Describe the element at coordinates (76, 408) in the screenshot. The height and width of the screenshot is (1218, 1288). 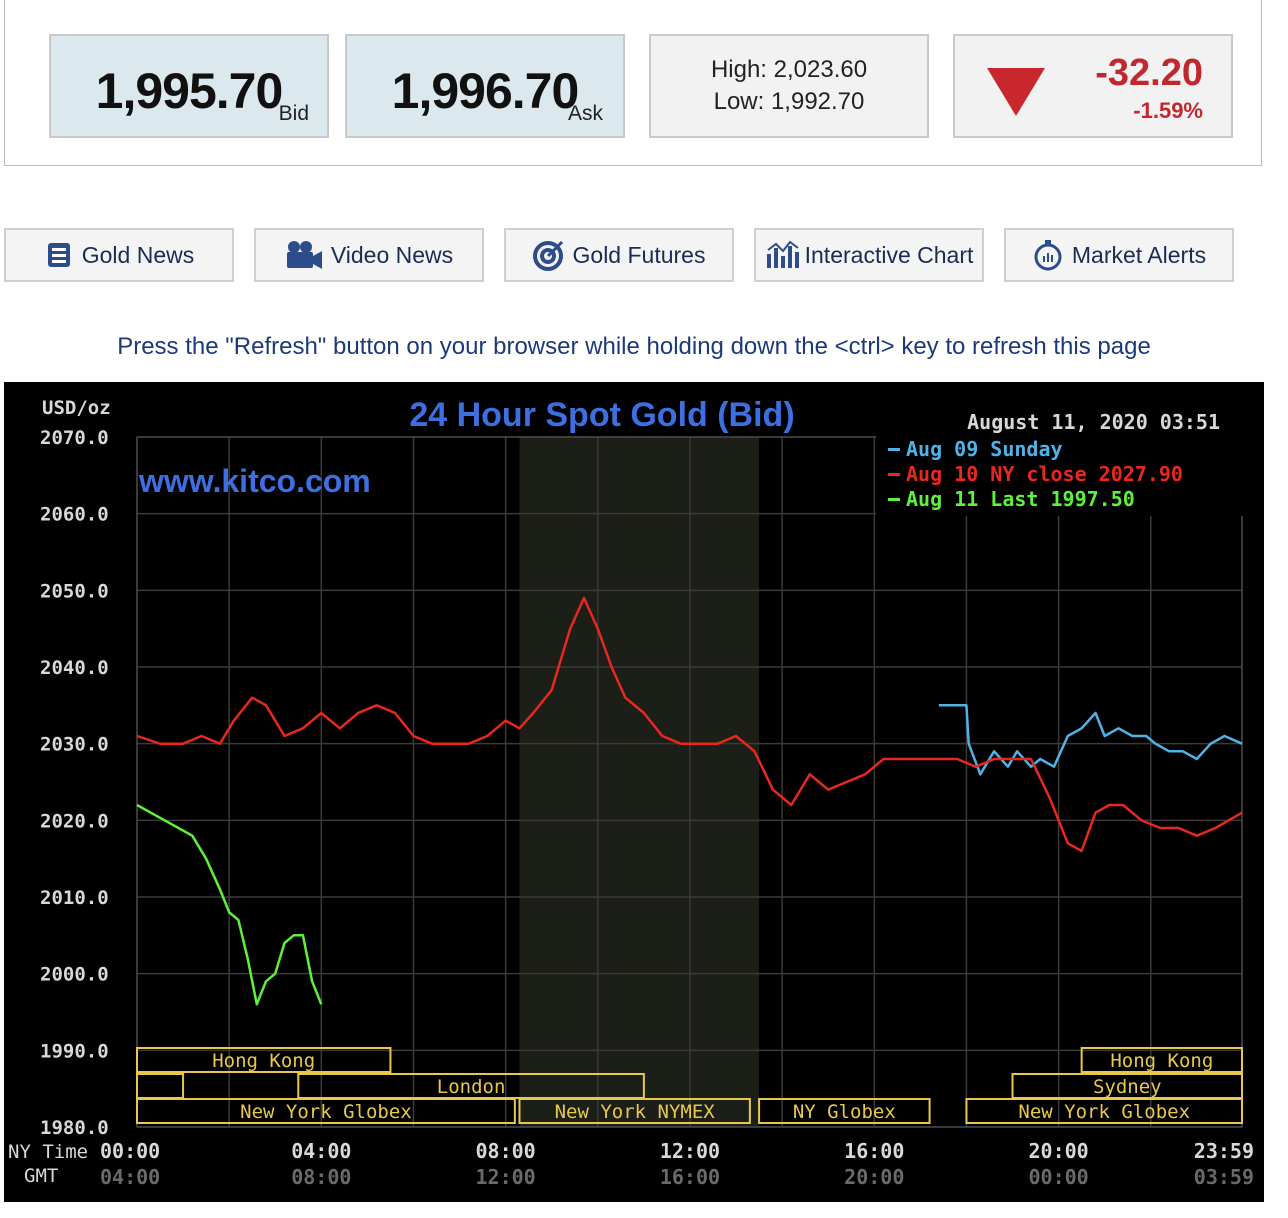
I see `y-axis-unit: USD/oz` at that location.